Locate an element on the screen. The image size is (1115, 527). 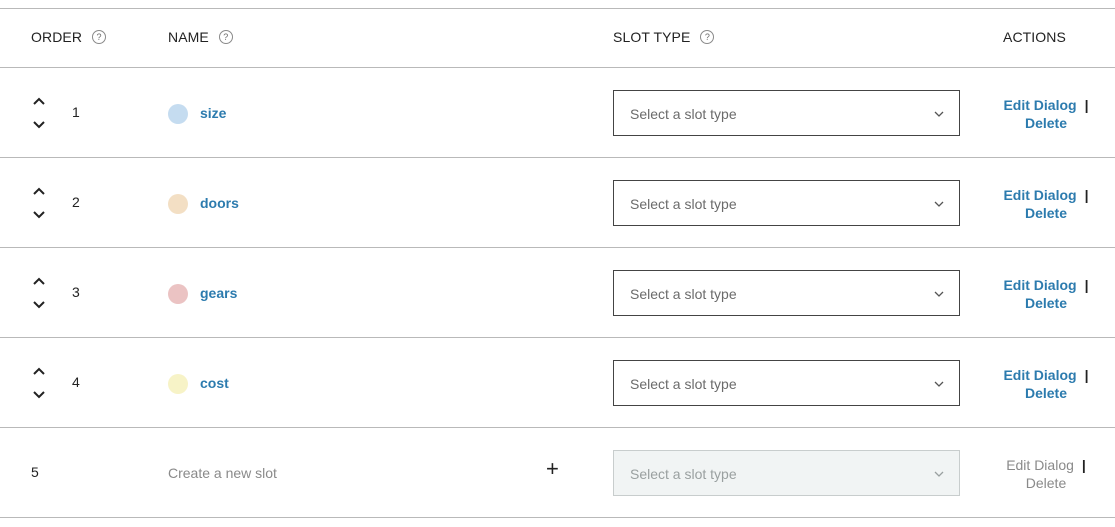
slot-name-link: size is located at coordinates (213, 113).